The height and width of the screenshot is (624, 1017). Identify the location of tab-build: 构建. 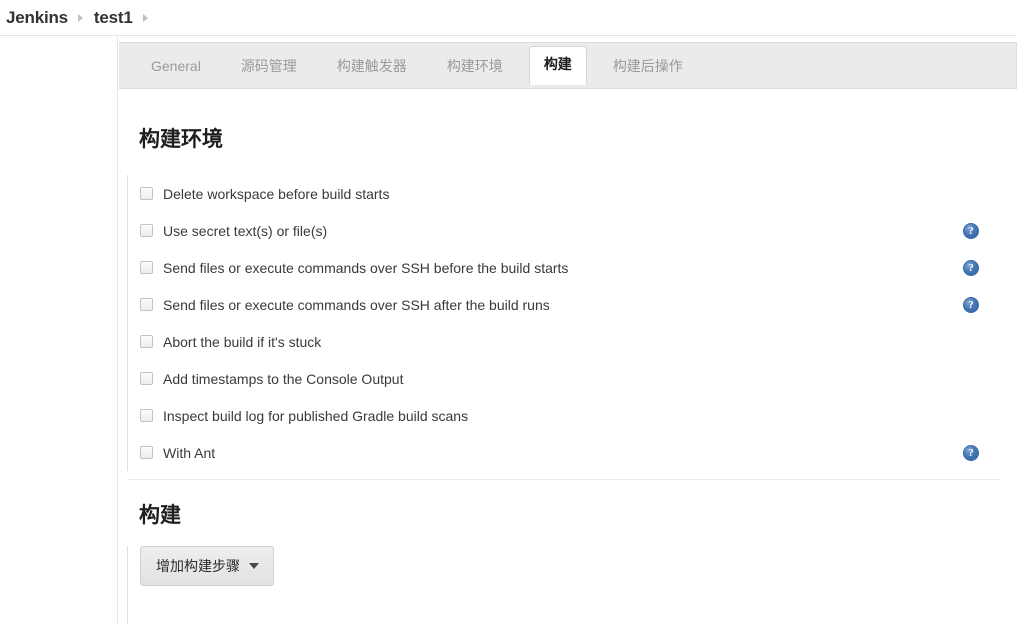
(557, 65).